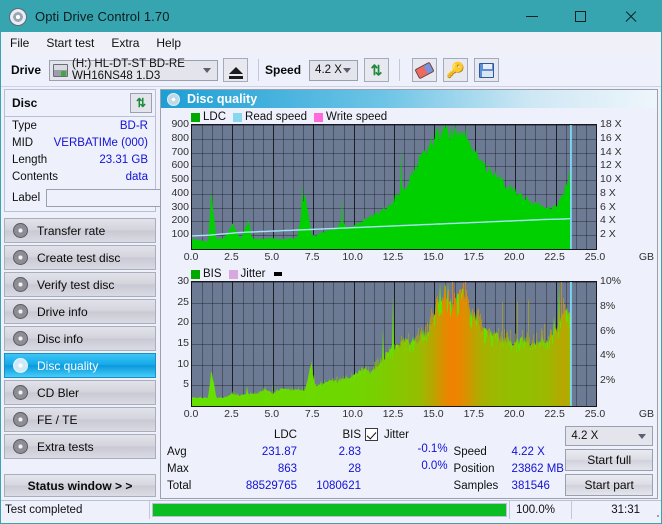  What do you see at coordinates (580, 16) in the screenshot?
I see `maximize-button` at bounding box center [580, 16].